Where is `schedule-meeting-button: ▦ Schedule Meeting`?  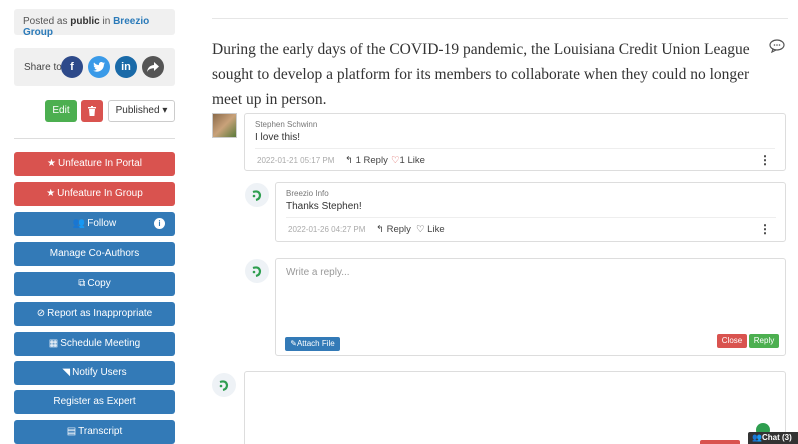 schedule-meeting-button: ▦ Schedule Meeting is located at coordinates (94, 344).